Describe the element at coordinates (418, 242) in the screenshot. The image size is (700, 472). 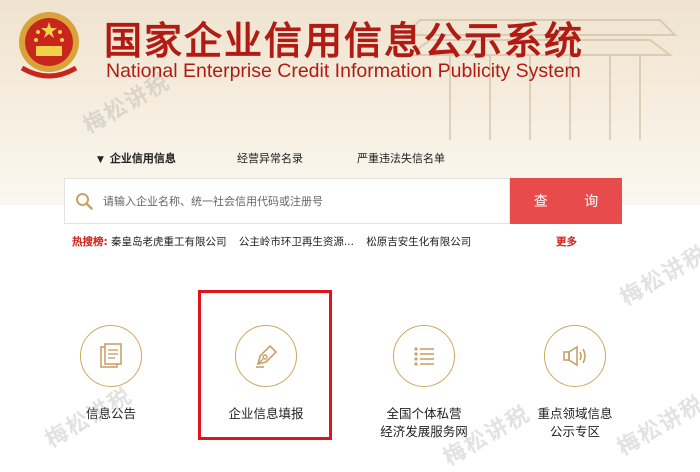
I see `hot-search-item: 松原吉安生化有限公司` at that location.